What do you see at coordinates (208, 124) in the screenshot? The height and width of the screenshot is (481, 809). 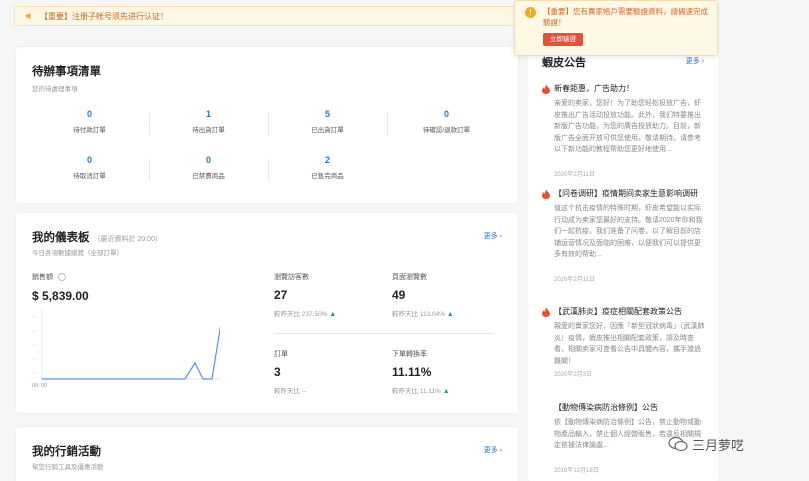 I see `todo-item: 1 待出貨訂單` at bounding box center [208, 124].